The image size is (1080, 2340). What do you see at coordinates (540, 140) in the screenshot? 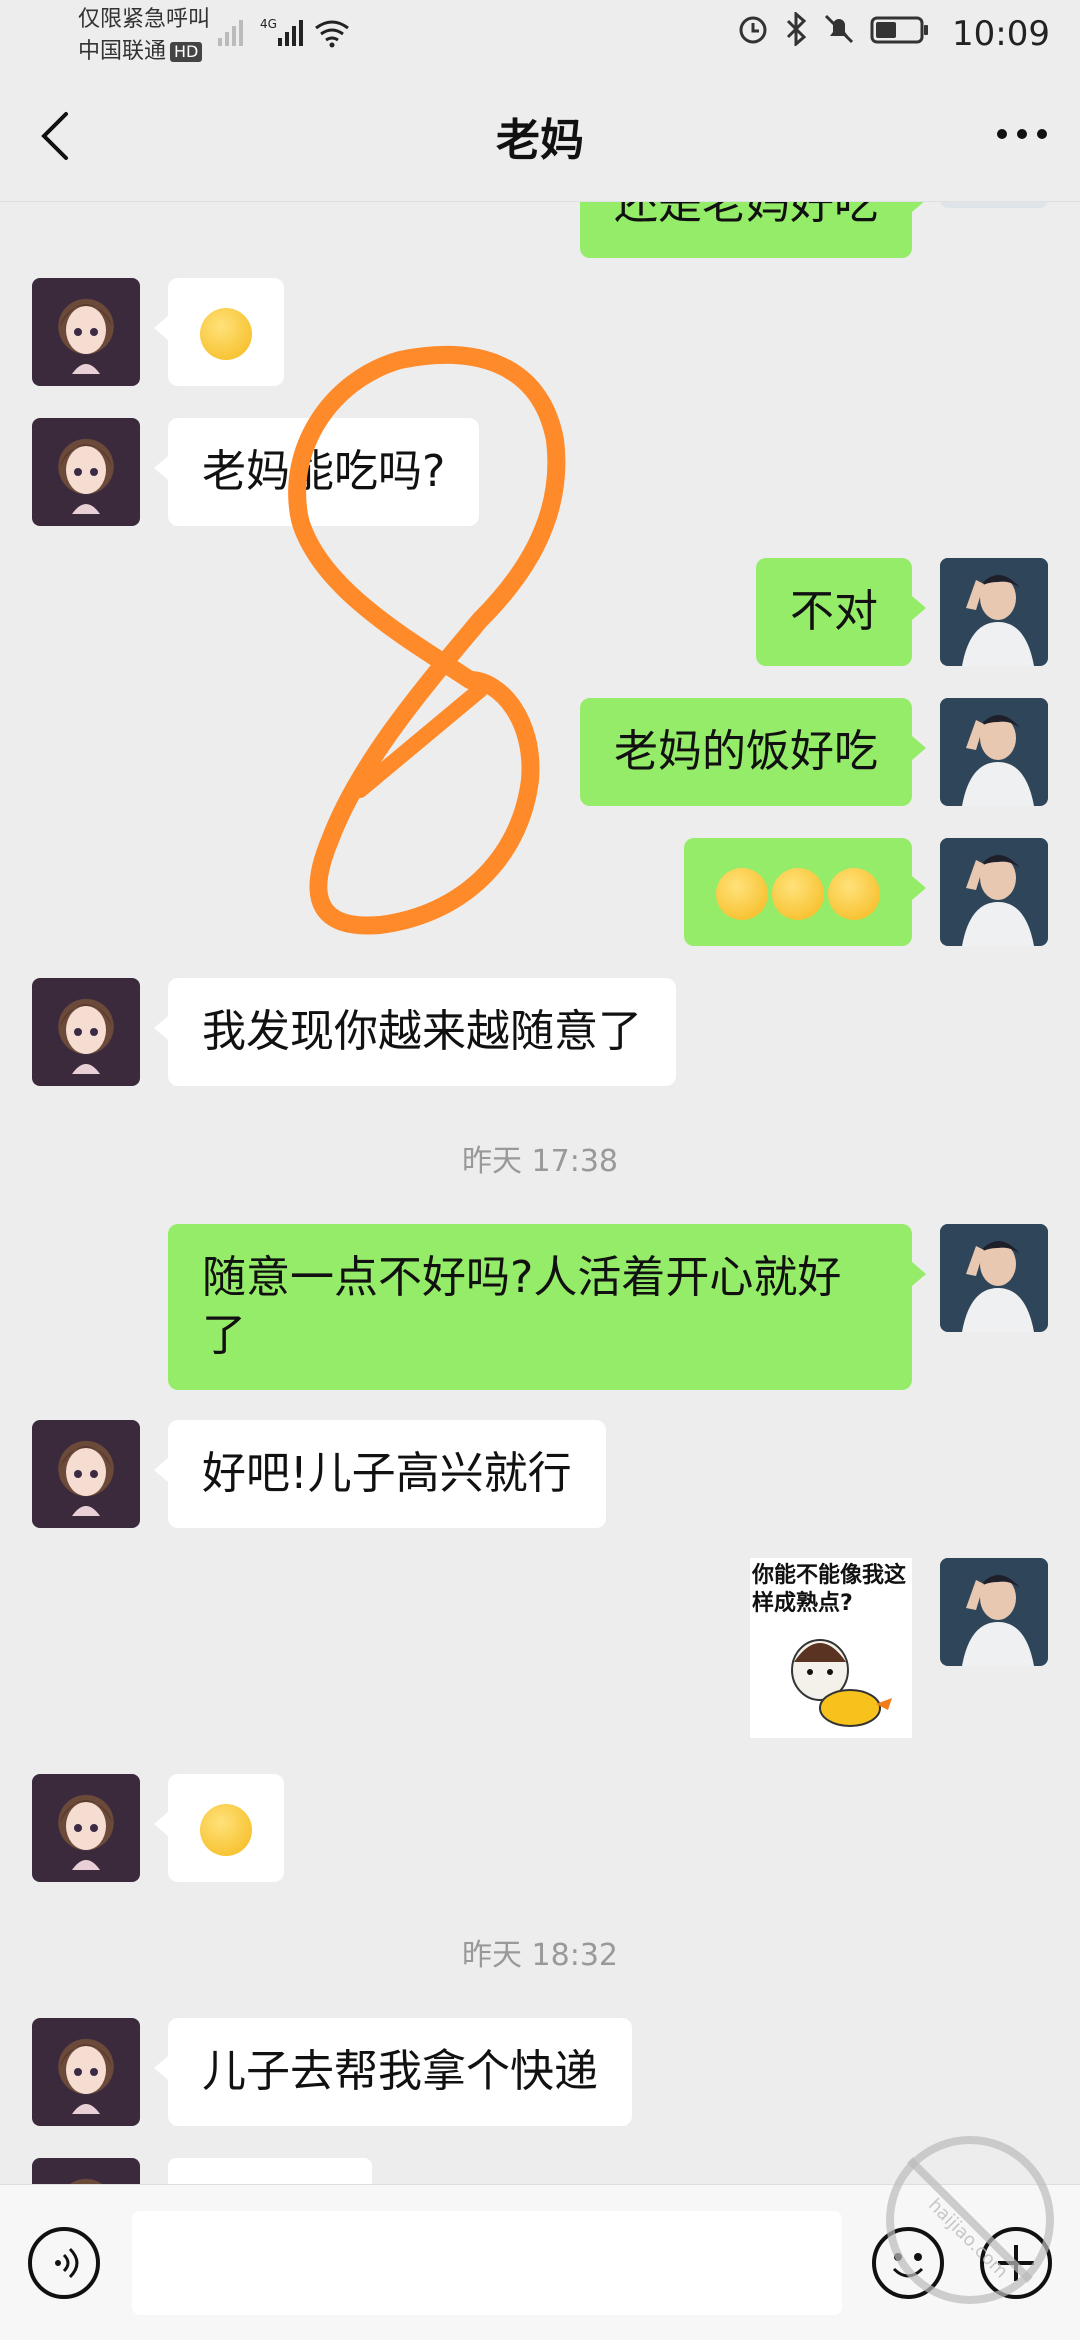
I see `chat-title: 老妈` at bounding box center [540, 140].